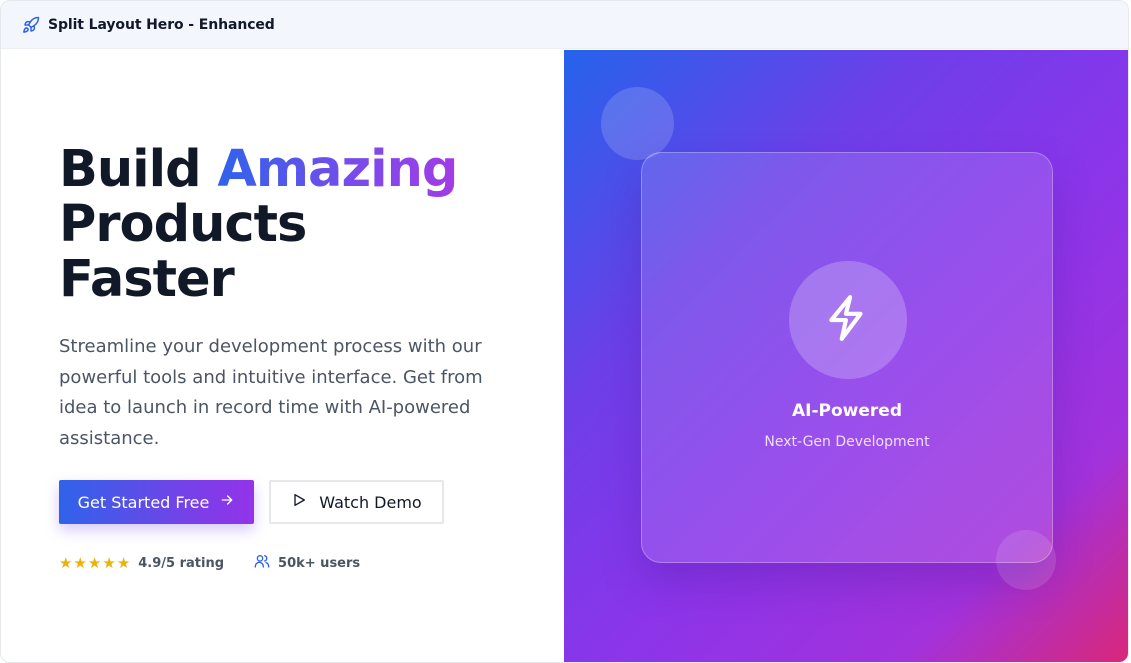 The height and width of the screenshot is (663, 1131). I want to click on users-count: 50k+ users, so click(307, 563).